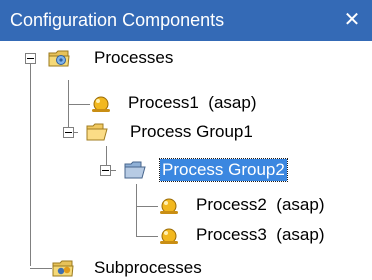 Image resolution: width=372 pixels, height=280 pixels. What do you see at coordinates (260, 205) in the screenshot?
I see `tree-node-process2: Process2 (asap)` at bounding box center [260, 205].